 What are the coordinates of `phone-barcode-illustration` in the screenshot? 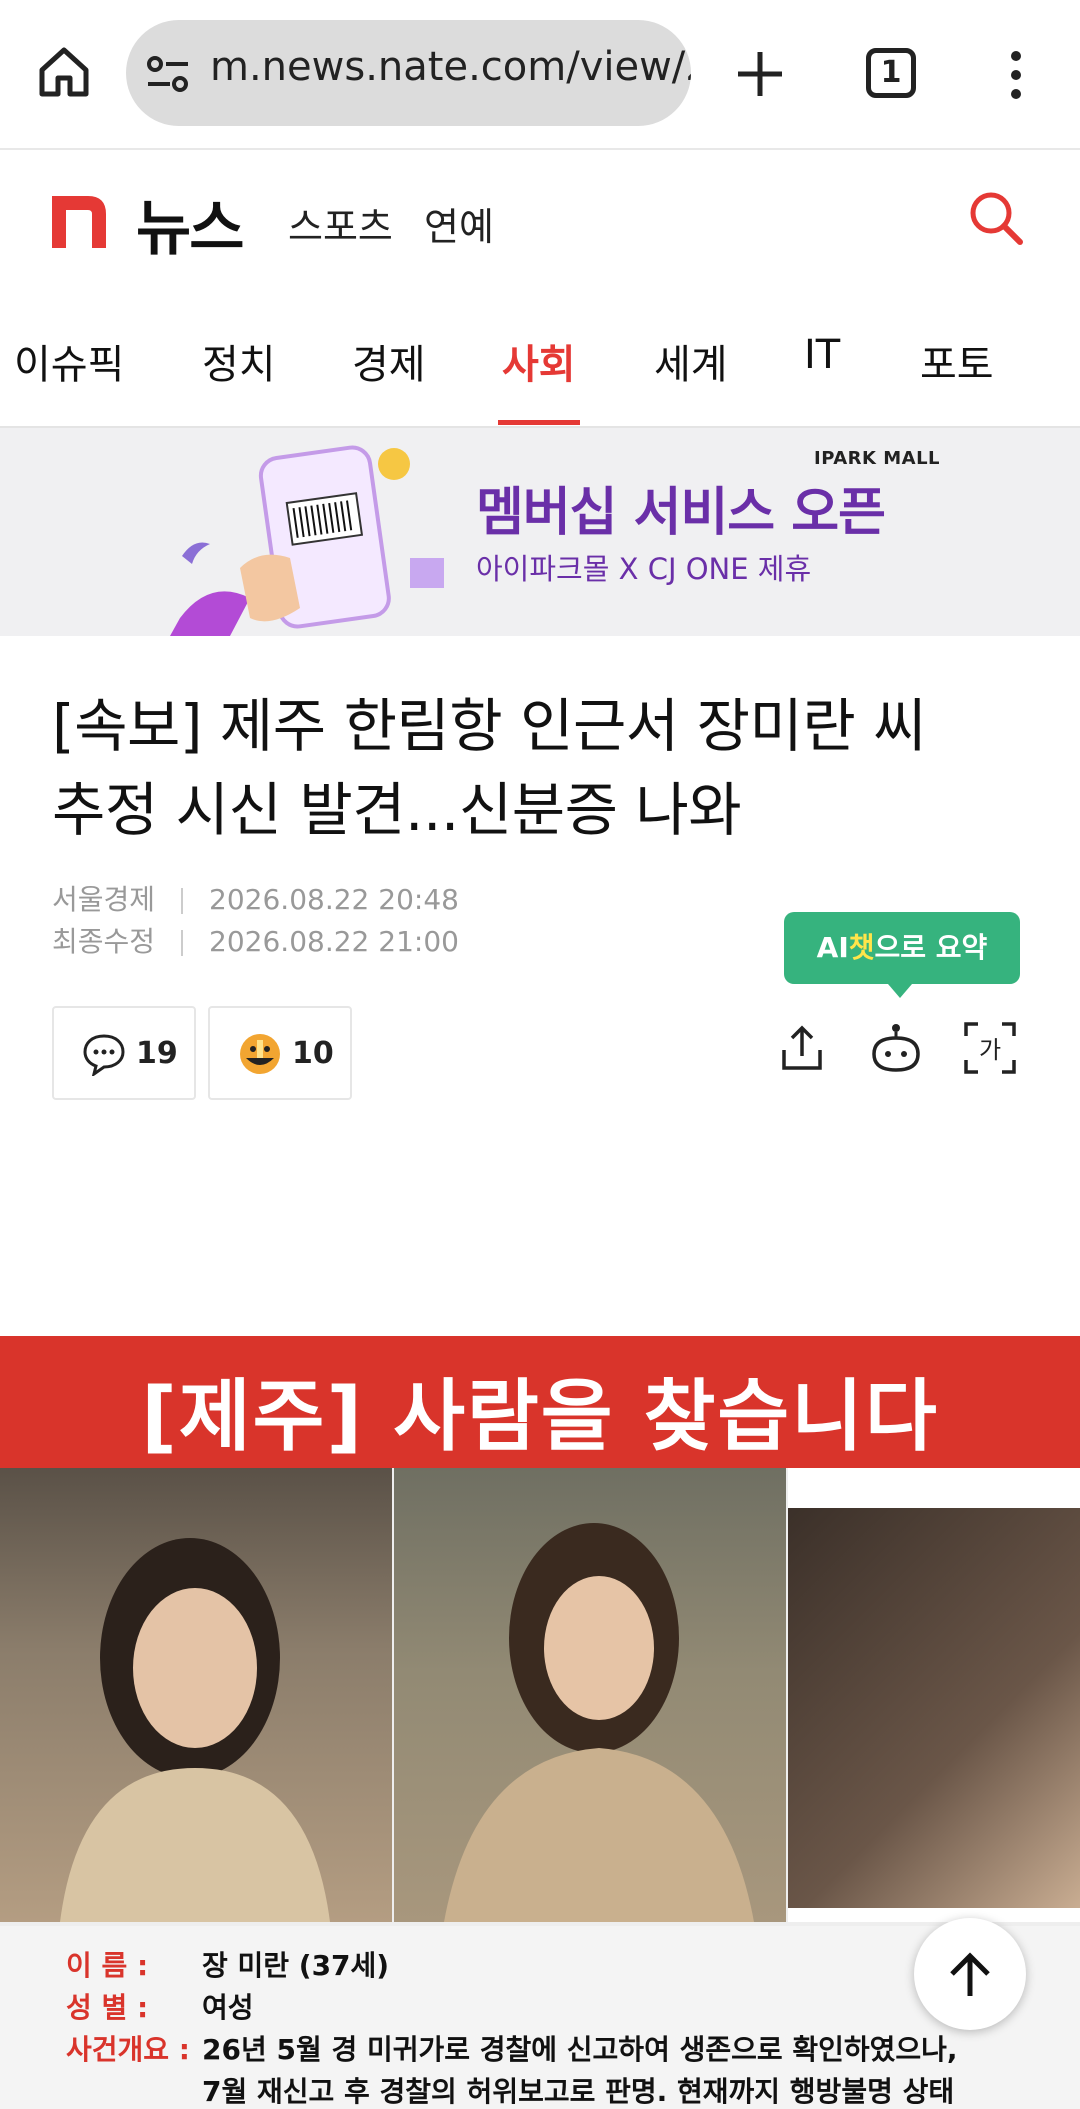 It's located at (307, 540).